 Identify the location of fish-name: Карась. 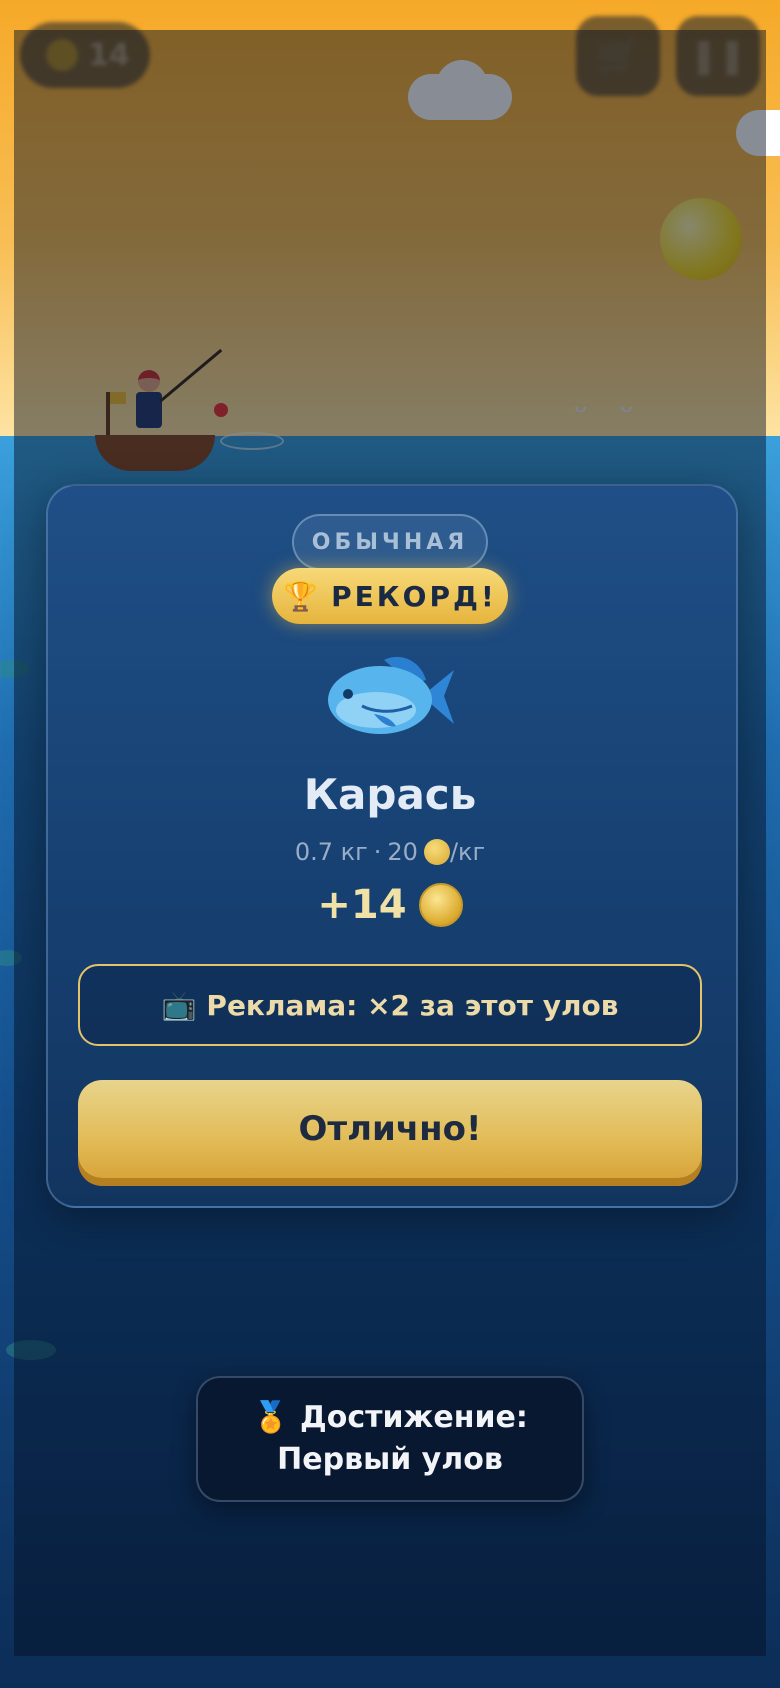
(390, 794).